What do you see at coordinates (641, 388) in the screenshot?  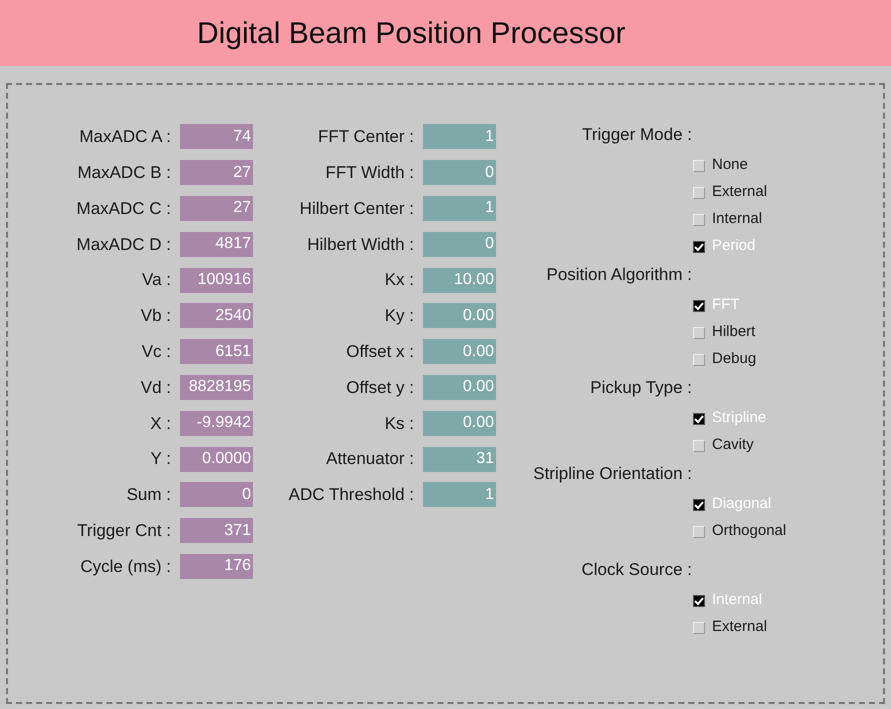 I see `group-heading: Pickup Type :` at bounding box center [641, 388].